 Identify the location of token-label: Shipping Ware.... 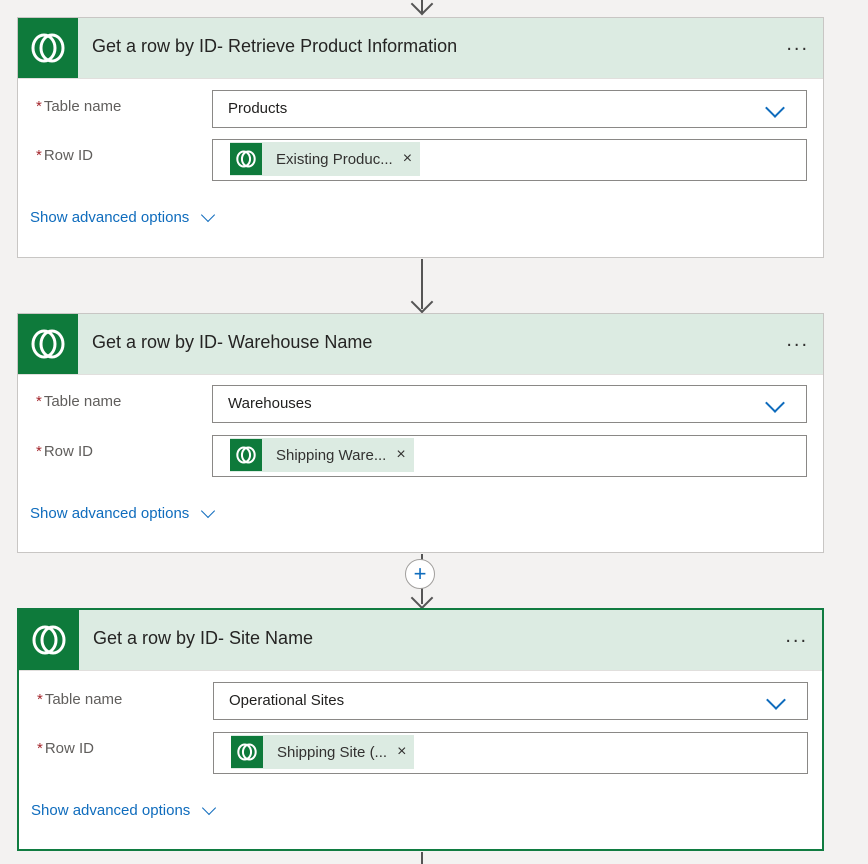
(331, 455).